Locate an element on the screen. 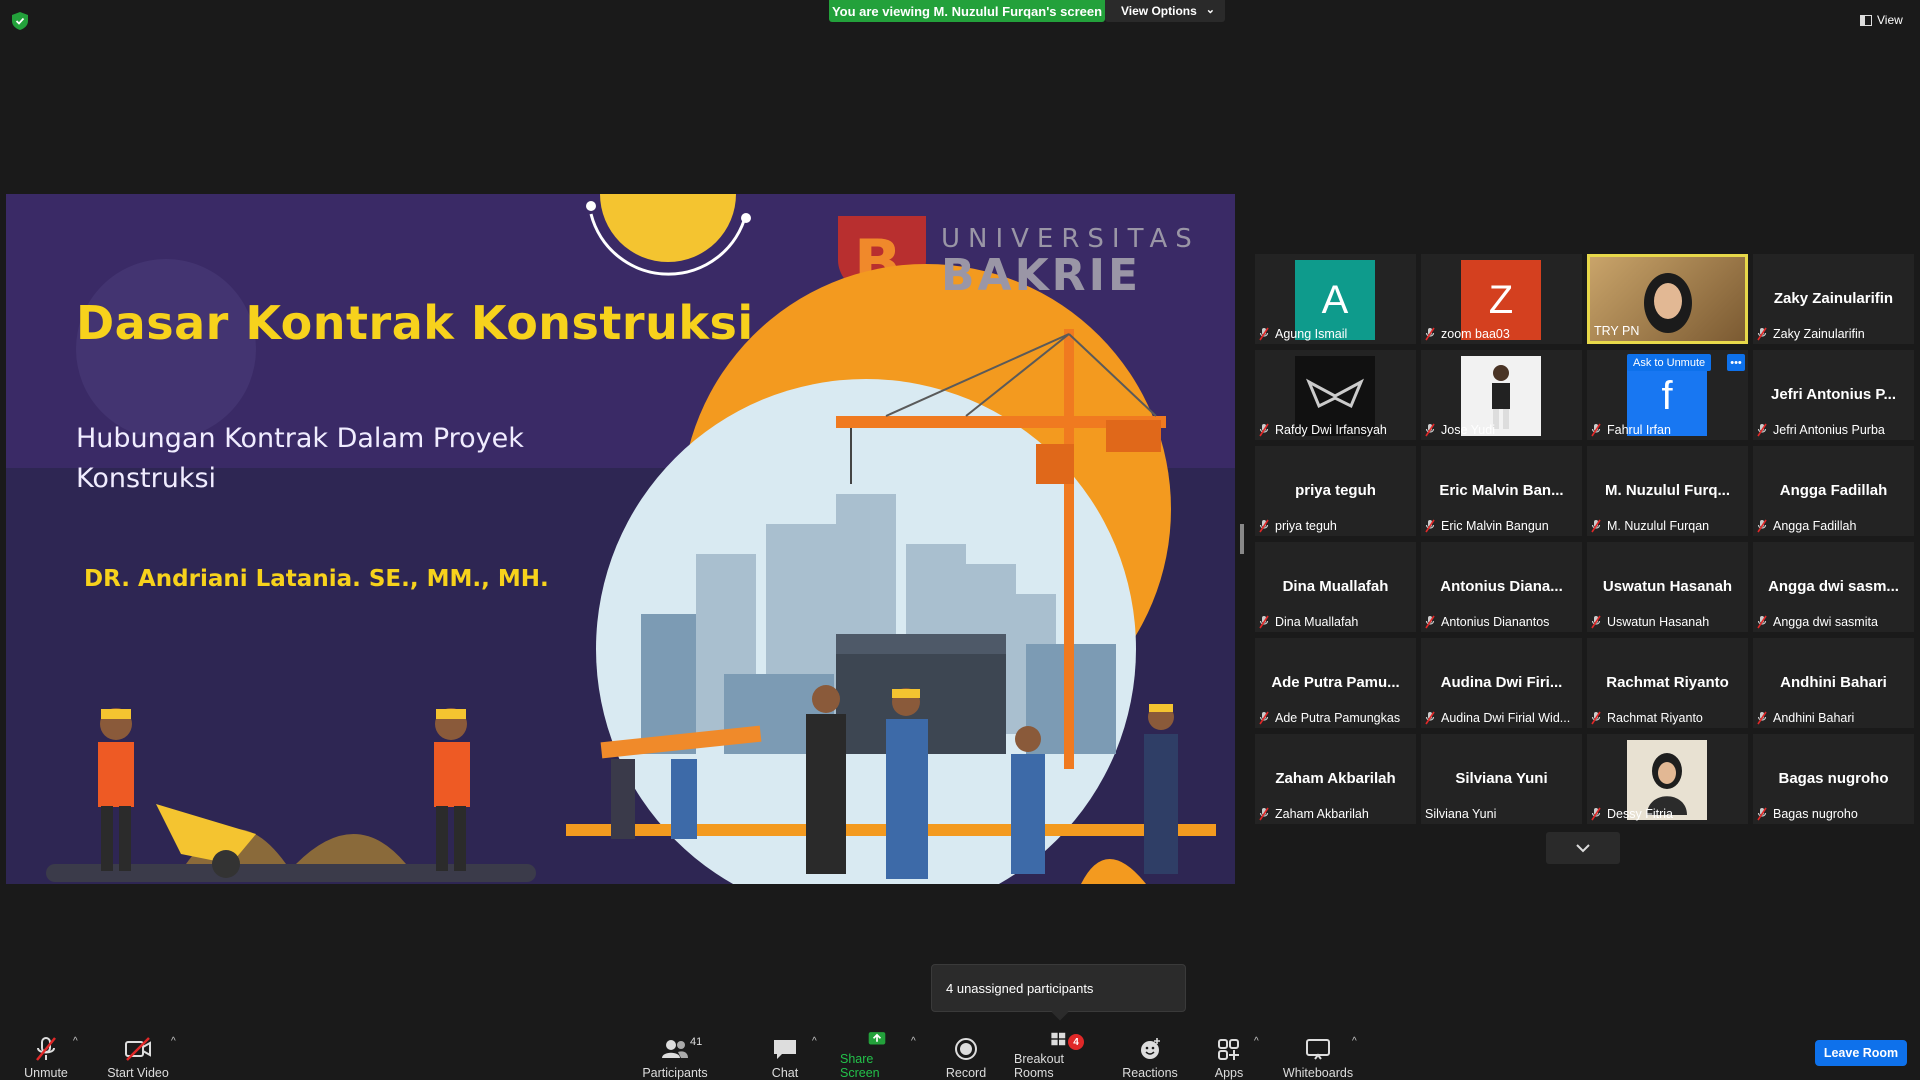 The width and height of the screenshot is (1920, 1080). participant-tile: Jefri Antonius P... Jefri Antonius Purba is located at coordinates (1833, 395).